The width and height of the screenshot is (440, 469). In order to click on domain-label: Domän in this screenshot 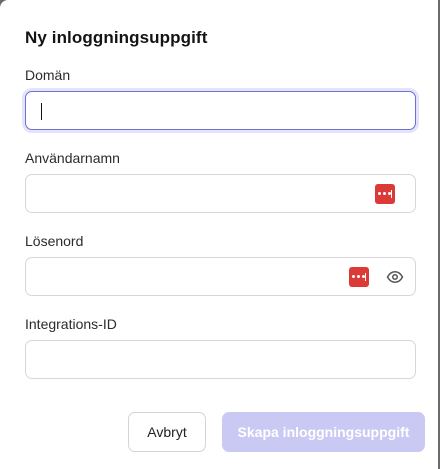, I will do `click(48, 75)`.